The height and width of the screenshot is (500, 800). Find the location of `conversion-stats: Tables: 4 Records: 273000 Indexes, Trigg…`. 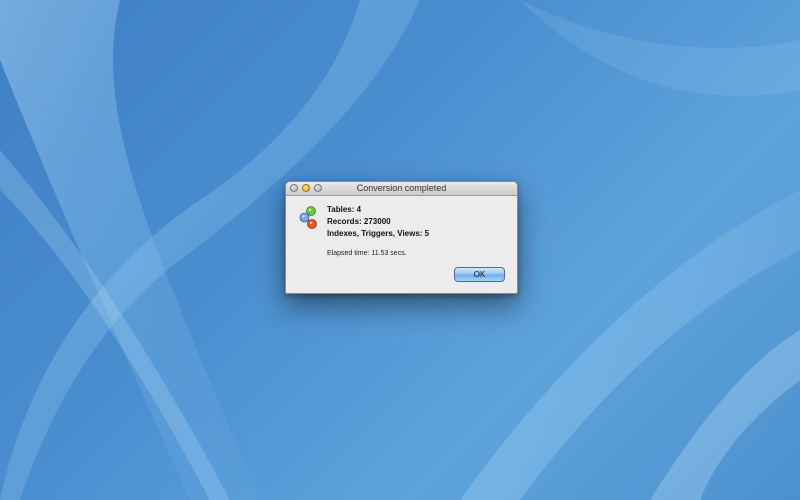

conversion-stats: Tables: 4 Records: 273000 Indexes, Trigg… is located at coordinates (378, 222).